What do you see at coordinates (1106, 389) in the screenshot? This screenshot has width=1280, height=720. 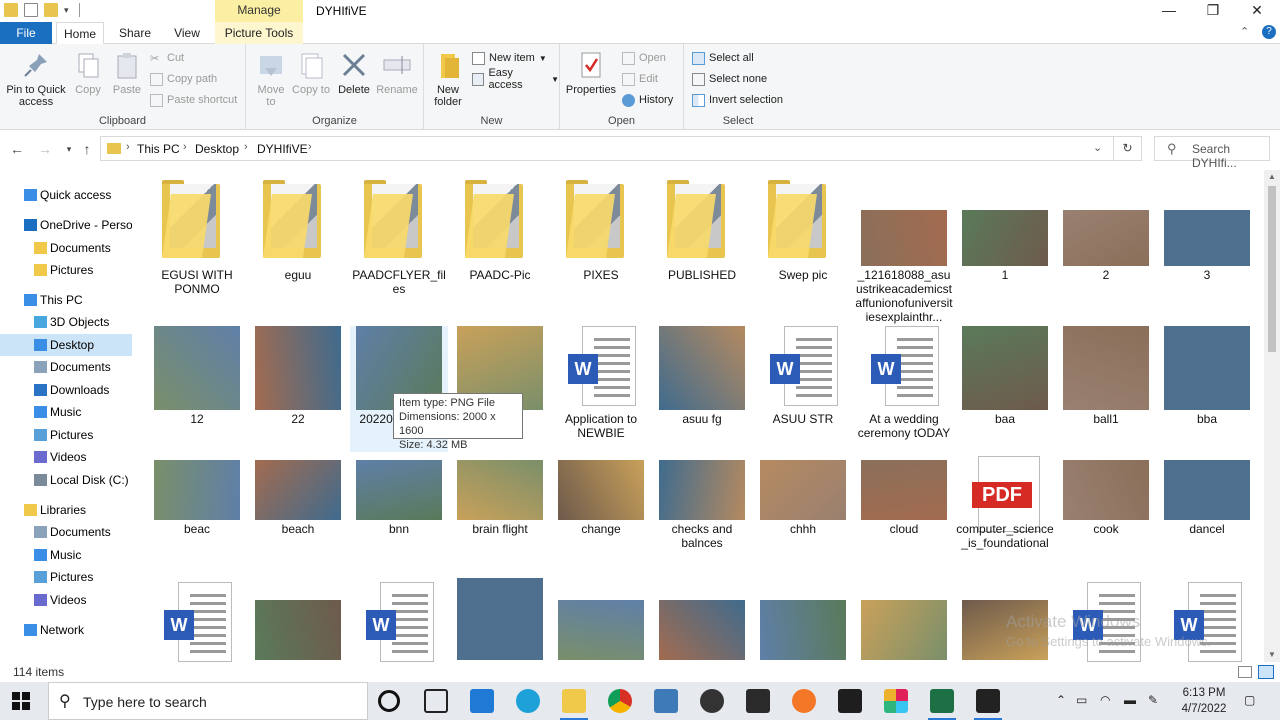 I see `file-item: ball1` at bounding box center [1106, 389].